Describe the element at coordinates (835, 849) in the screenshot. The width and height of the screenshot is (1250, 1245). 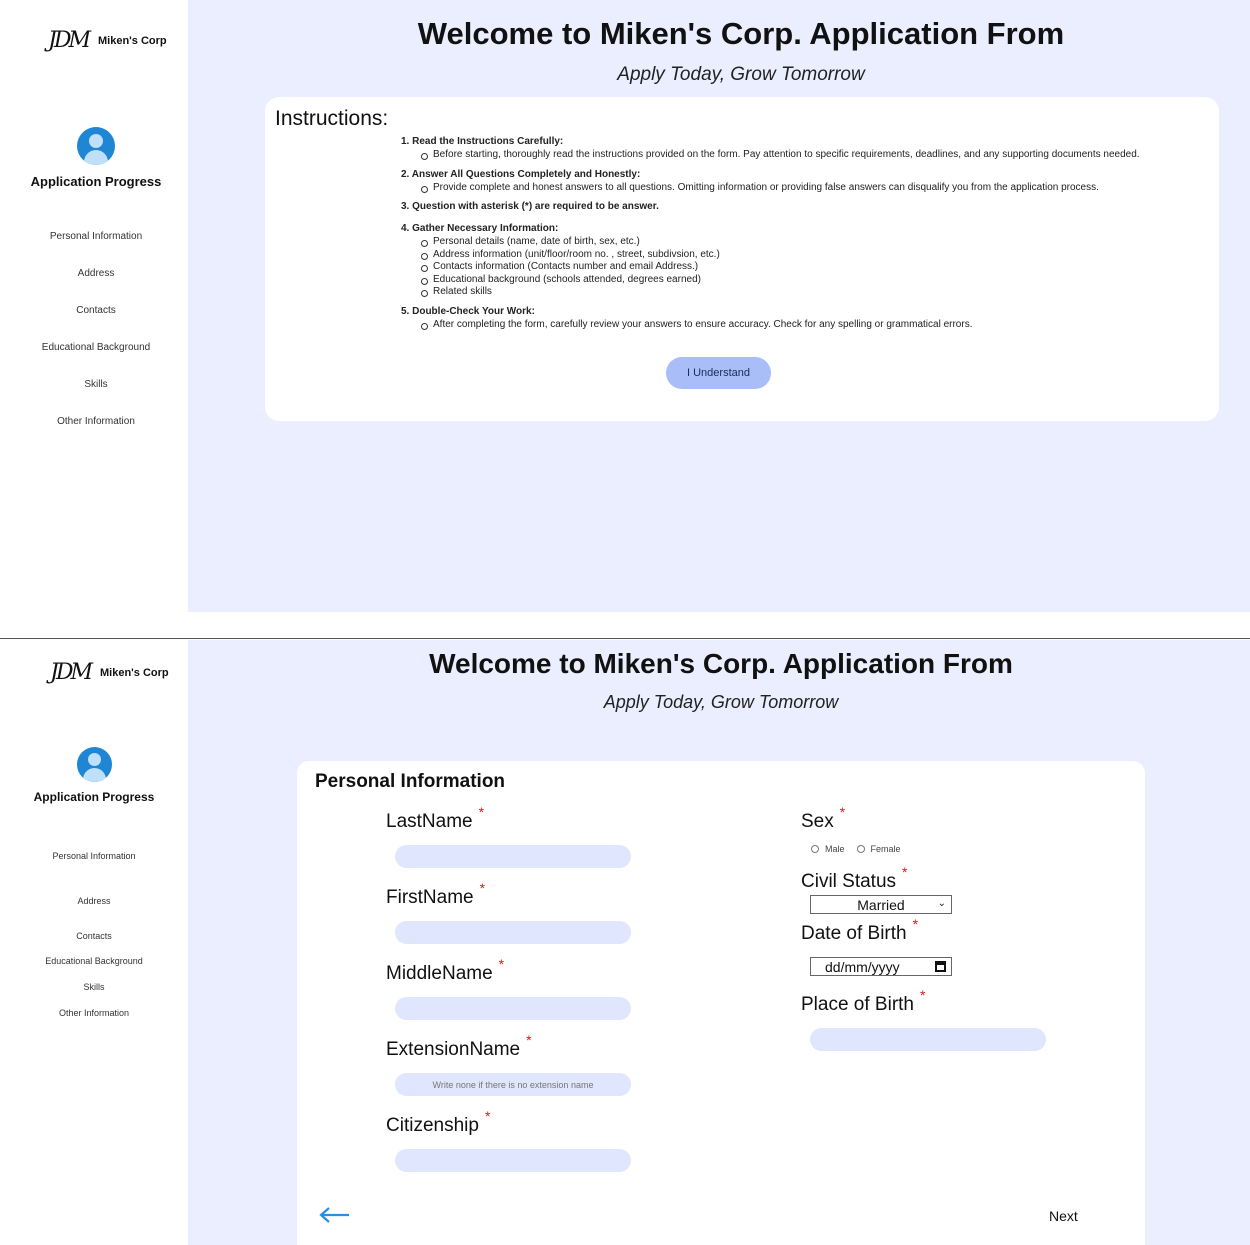
I see `male-radio-label: Male` at that location.